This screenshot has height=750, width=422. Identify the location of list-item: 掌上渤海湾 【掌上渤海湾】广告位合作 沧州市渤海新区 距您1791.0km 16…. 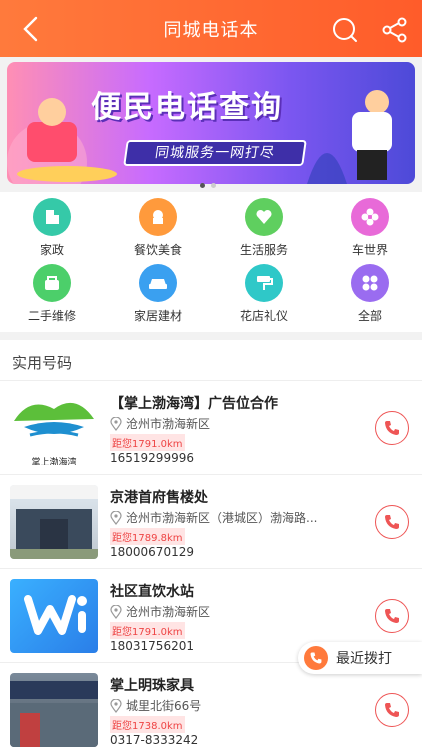
(211, 428).